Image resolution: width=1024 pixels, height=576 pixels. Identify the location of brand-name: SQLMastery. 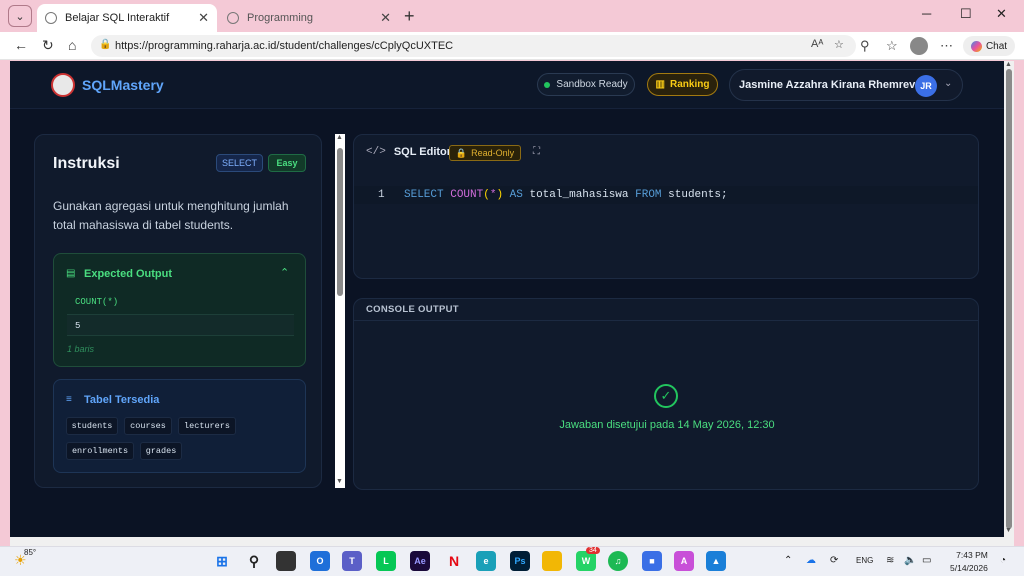
(123, 85).